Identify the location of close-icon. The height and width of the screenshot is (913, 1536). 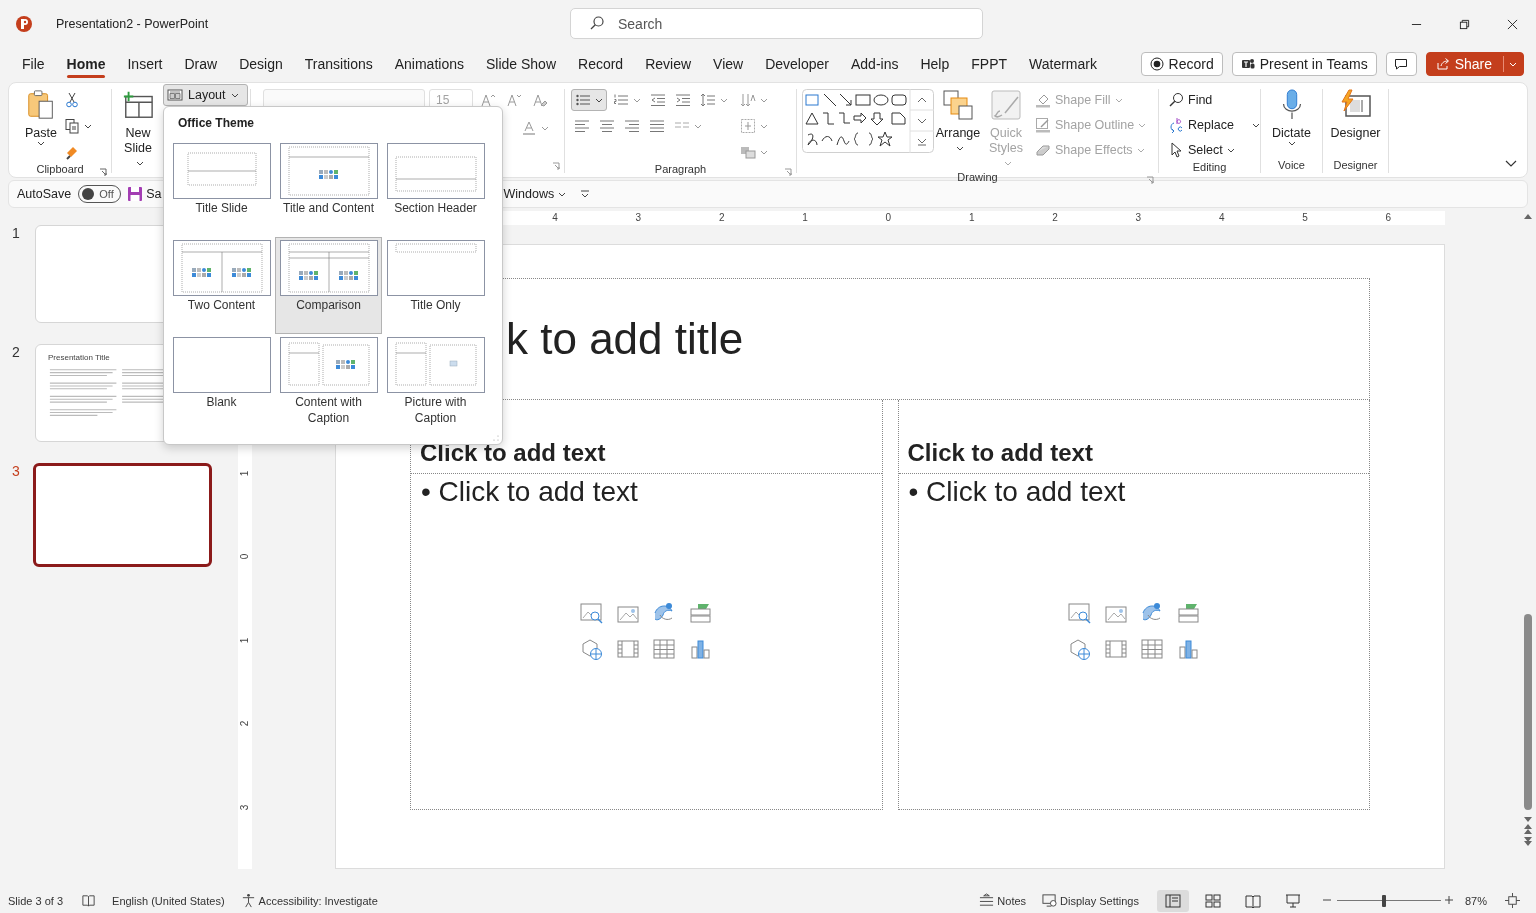
(1512, 24).